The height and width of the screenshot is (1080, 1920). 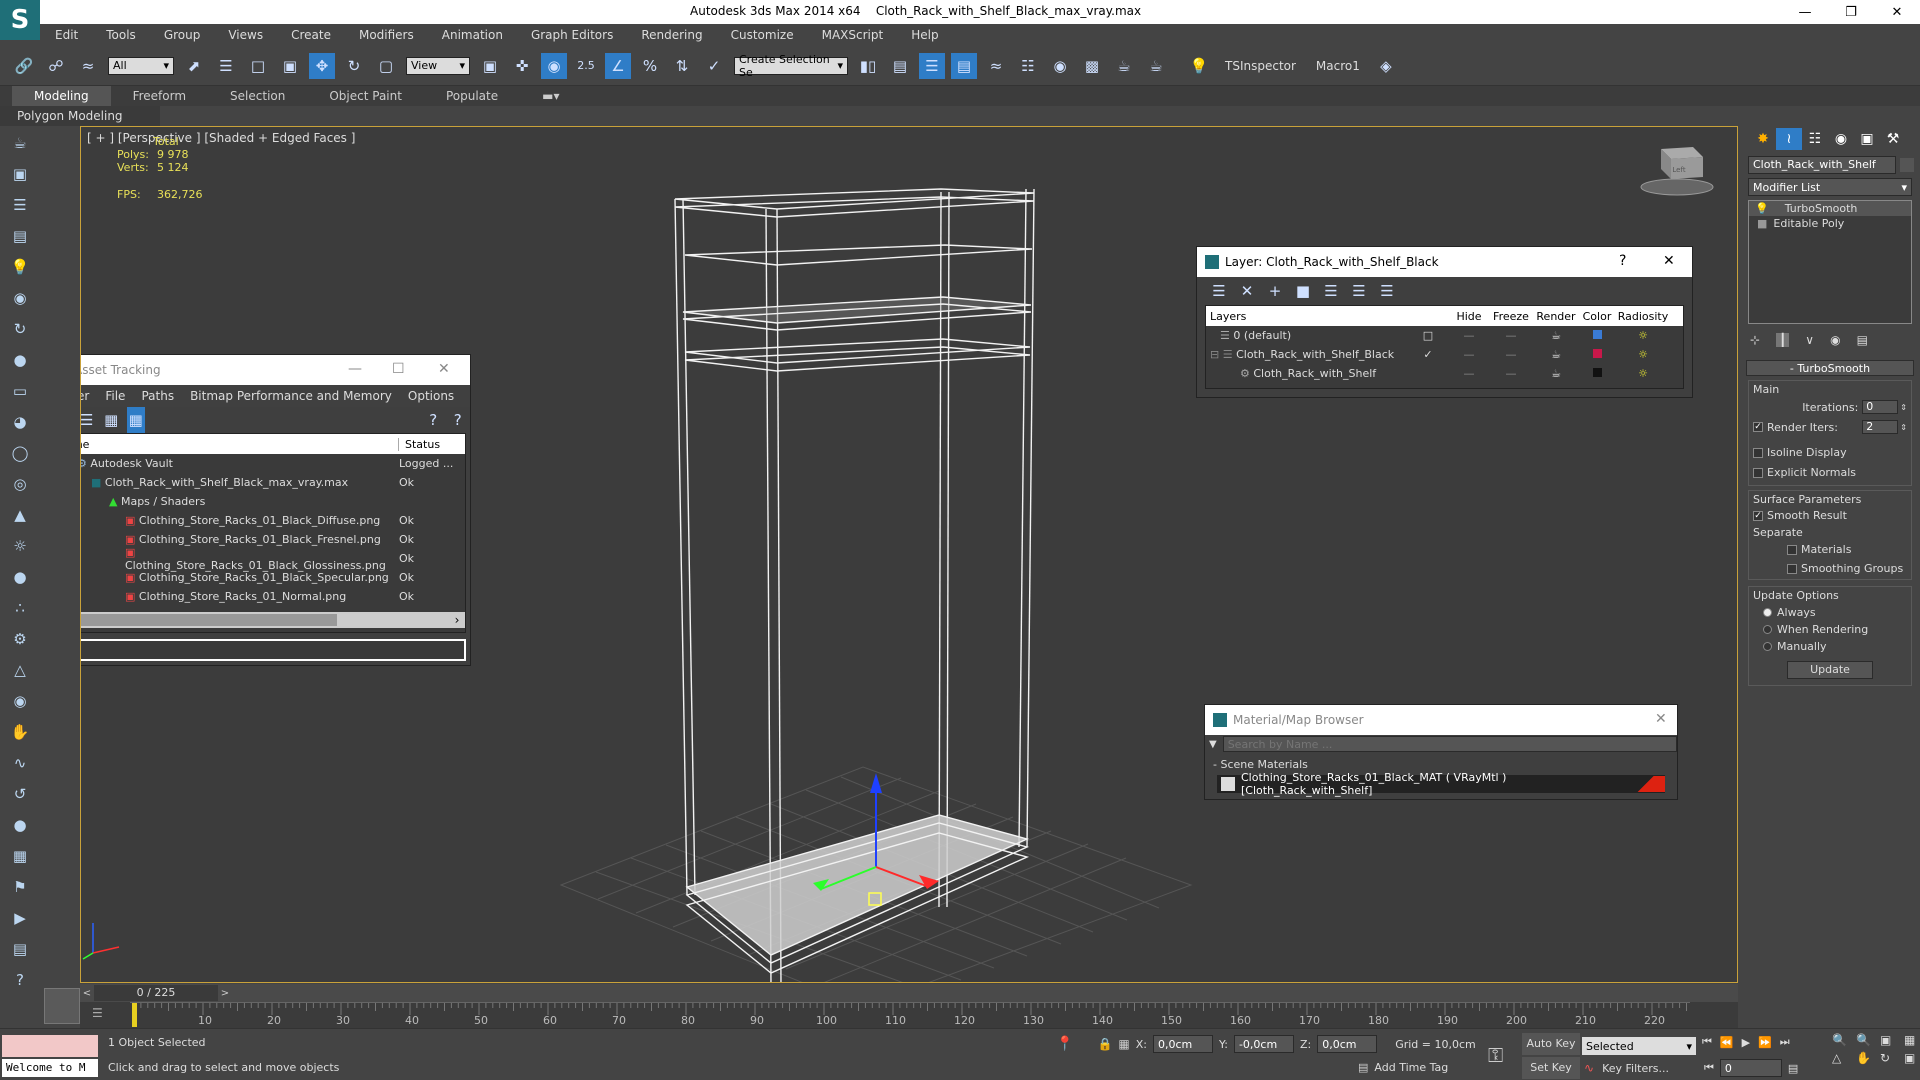 I want to click on align-icon: ▤, so click(x=900, y=66).